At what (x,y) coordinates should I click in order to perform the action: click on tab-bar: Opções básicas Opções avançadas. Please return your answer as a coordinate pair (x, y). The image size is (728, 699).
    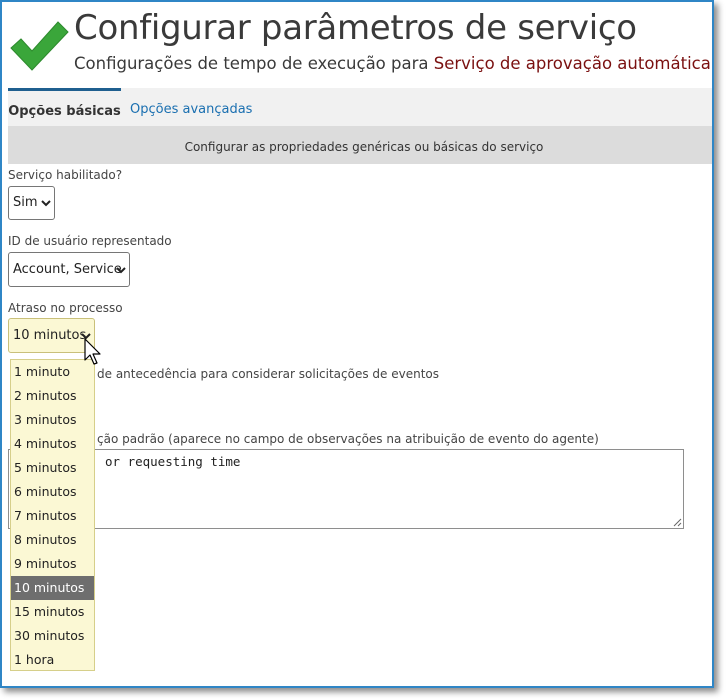
    Looking at the image, I should click on (360, 107).